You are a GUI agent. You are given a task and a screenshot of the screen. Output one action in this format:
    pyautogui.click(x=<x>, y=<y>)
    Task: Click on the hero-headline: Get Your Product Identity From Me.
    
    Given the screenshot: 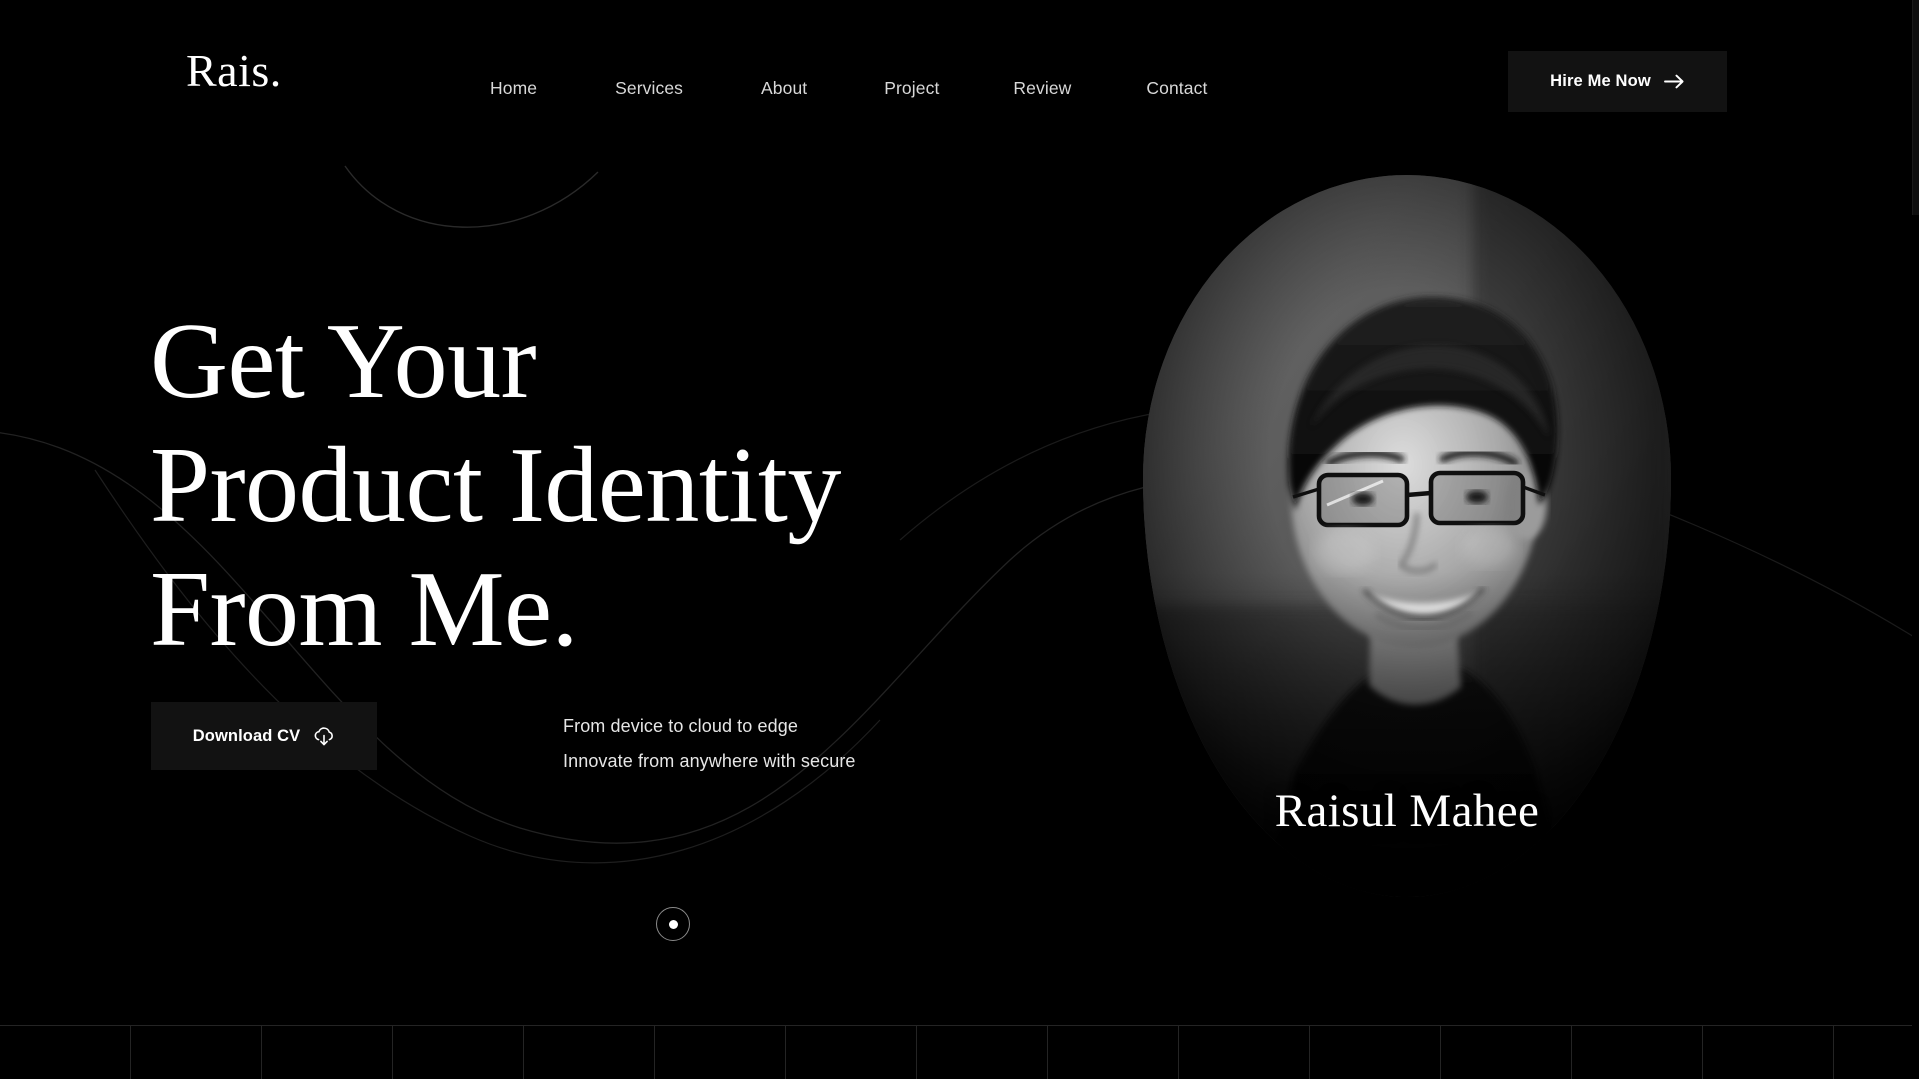 What is the action you would take?
    pyautogui.click(x=495, y=486)
    